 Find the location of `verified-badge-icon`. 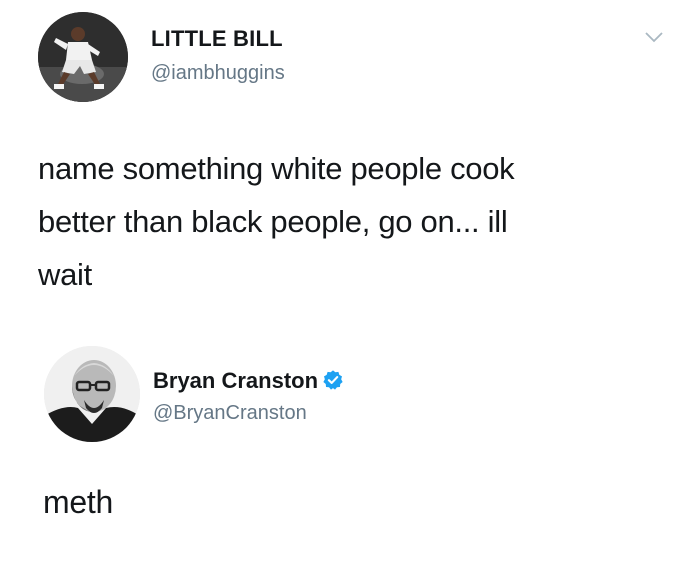

verified-badge-icon is located at coordinates (333, 380).